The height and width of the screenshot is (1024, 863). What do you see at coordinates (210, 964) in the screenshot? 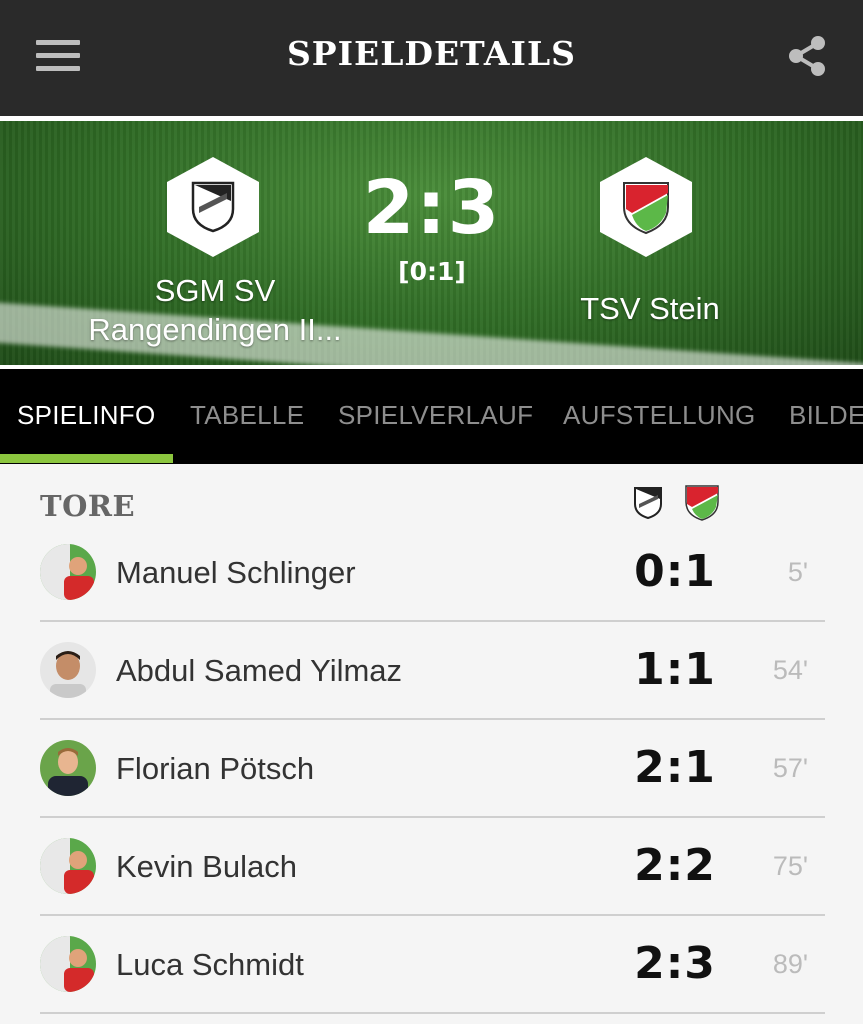
I see `player-name: Luca Schmidt` at bounding box center [210, 964].